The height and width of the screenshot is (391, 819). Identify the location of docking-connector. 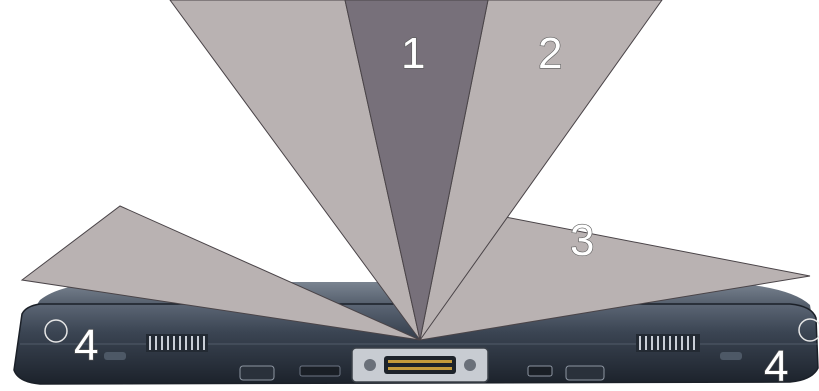
(420, 365).